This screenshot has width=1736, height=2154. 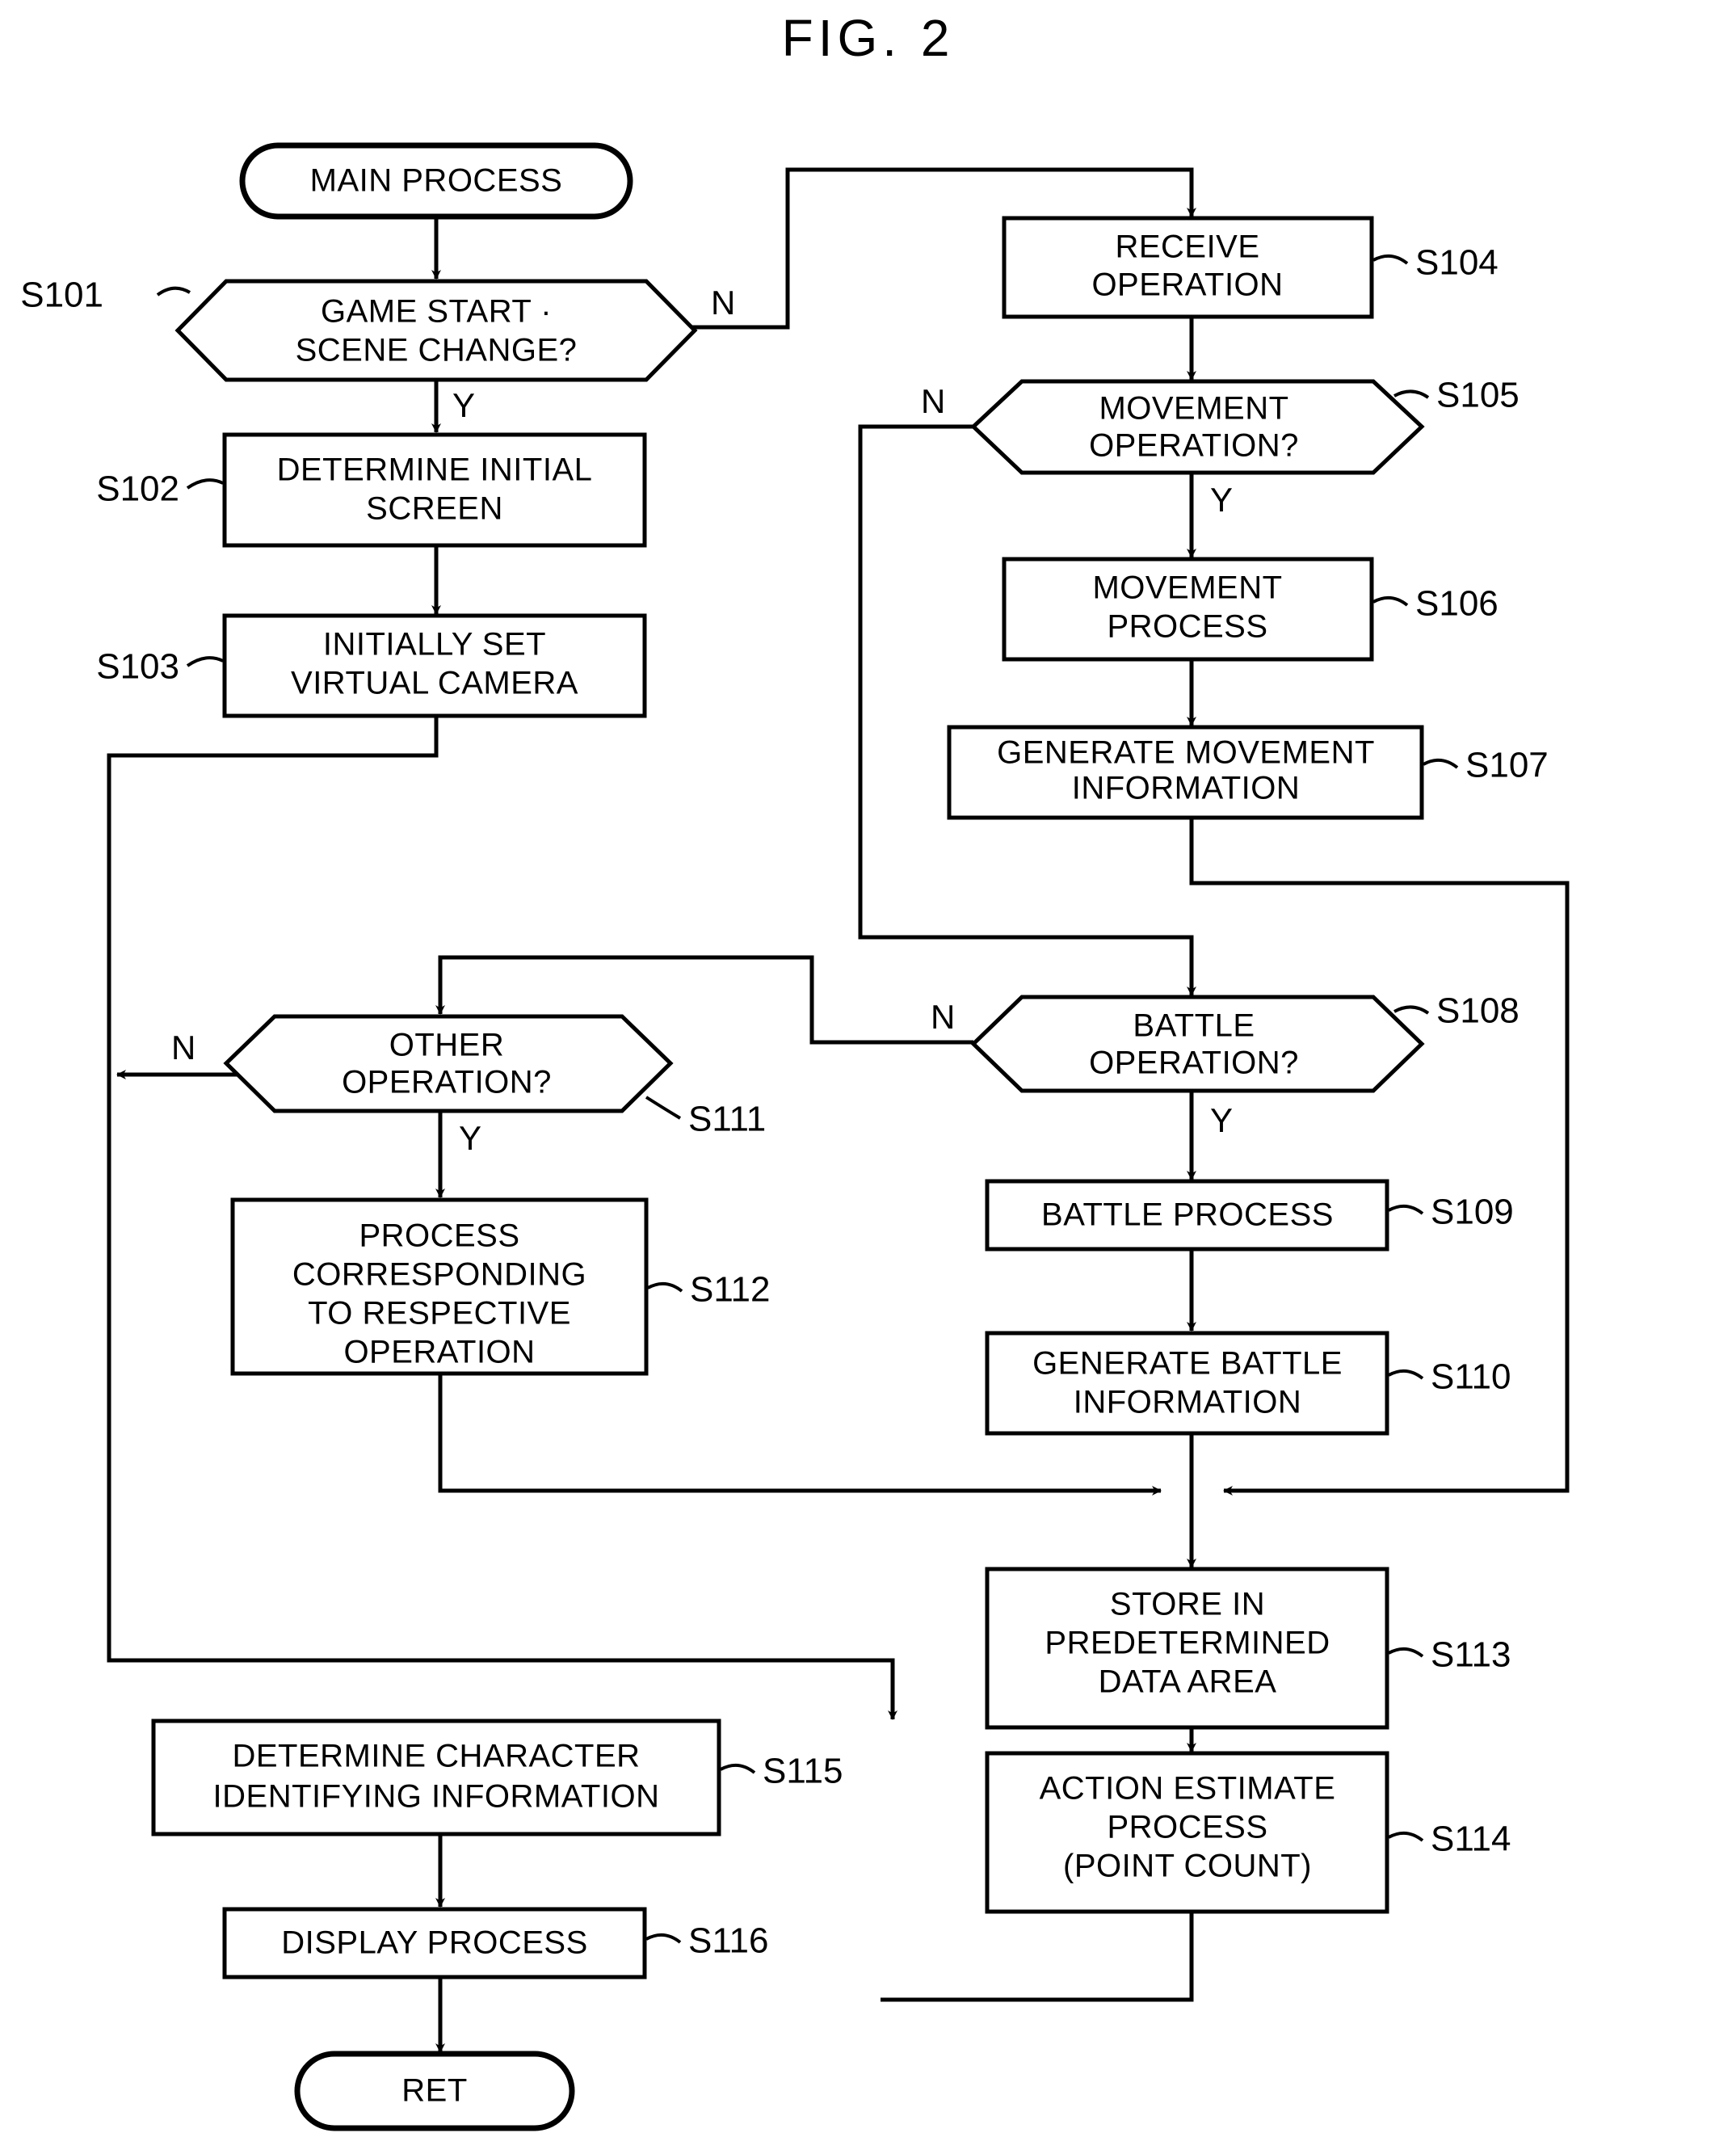 I want to click on leader-s106, so click(x=1390, y=601).